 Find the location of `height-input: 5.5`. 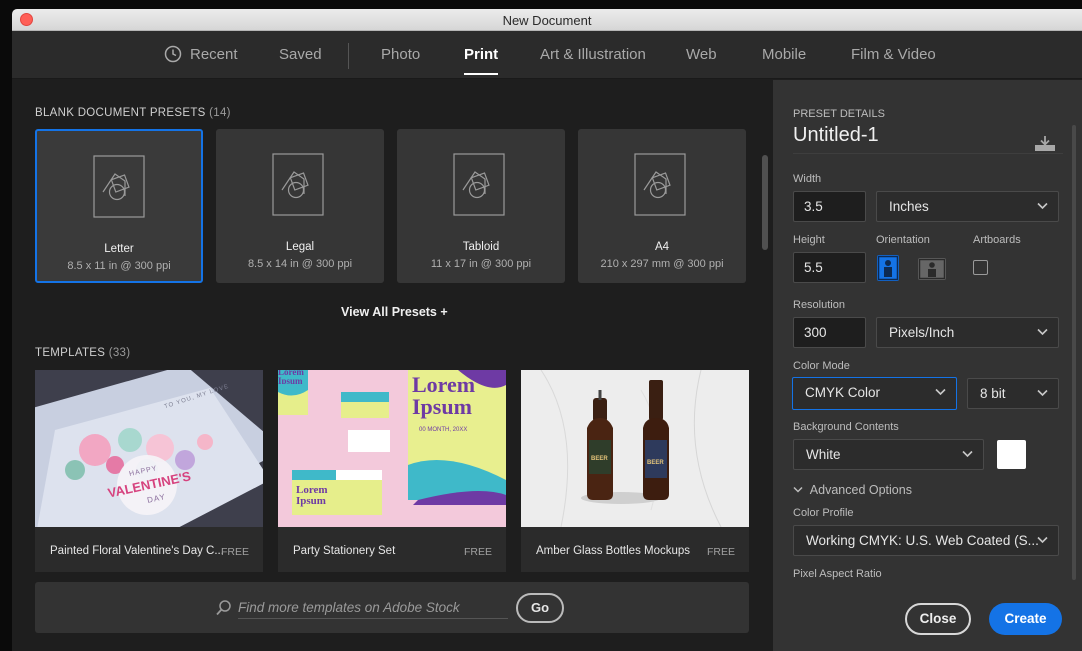

height-input: 5.5 is located at coordinates (829, 267).